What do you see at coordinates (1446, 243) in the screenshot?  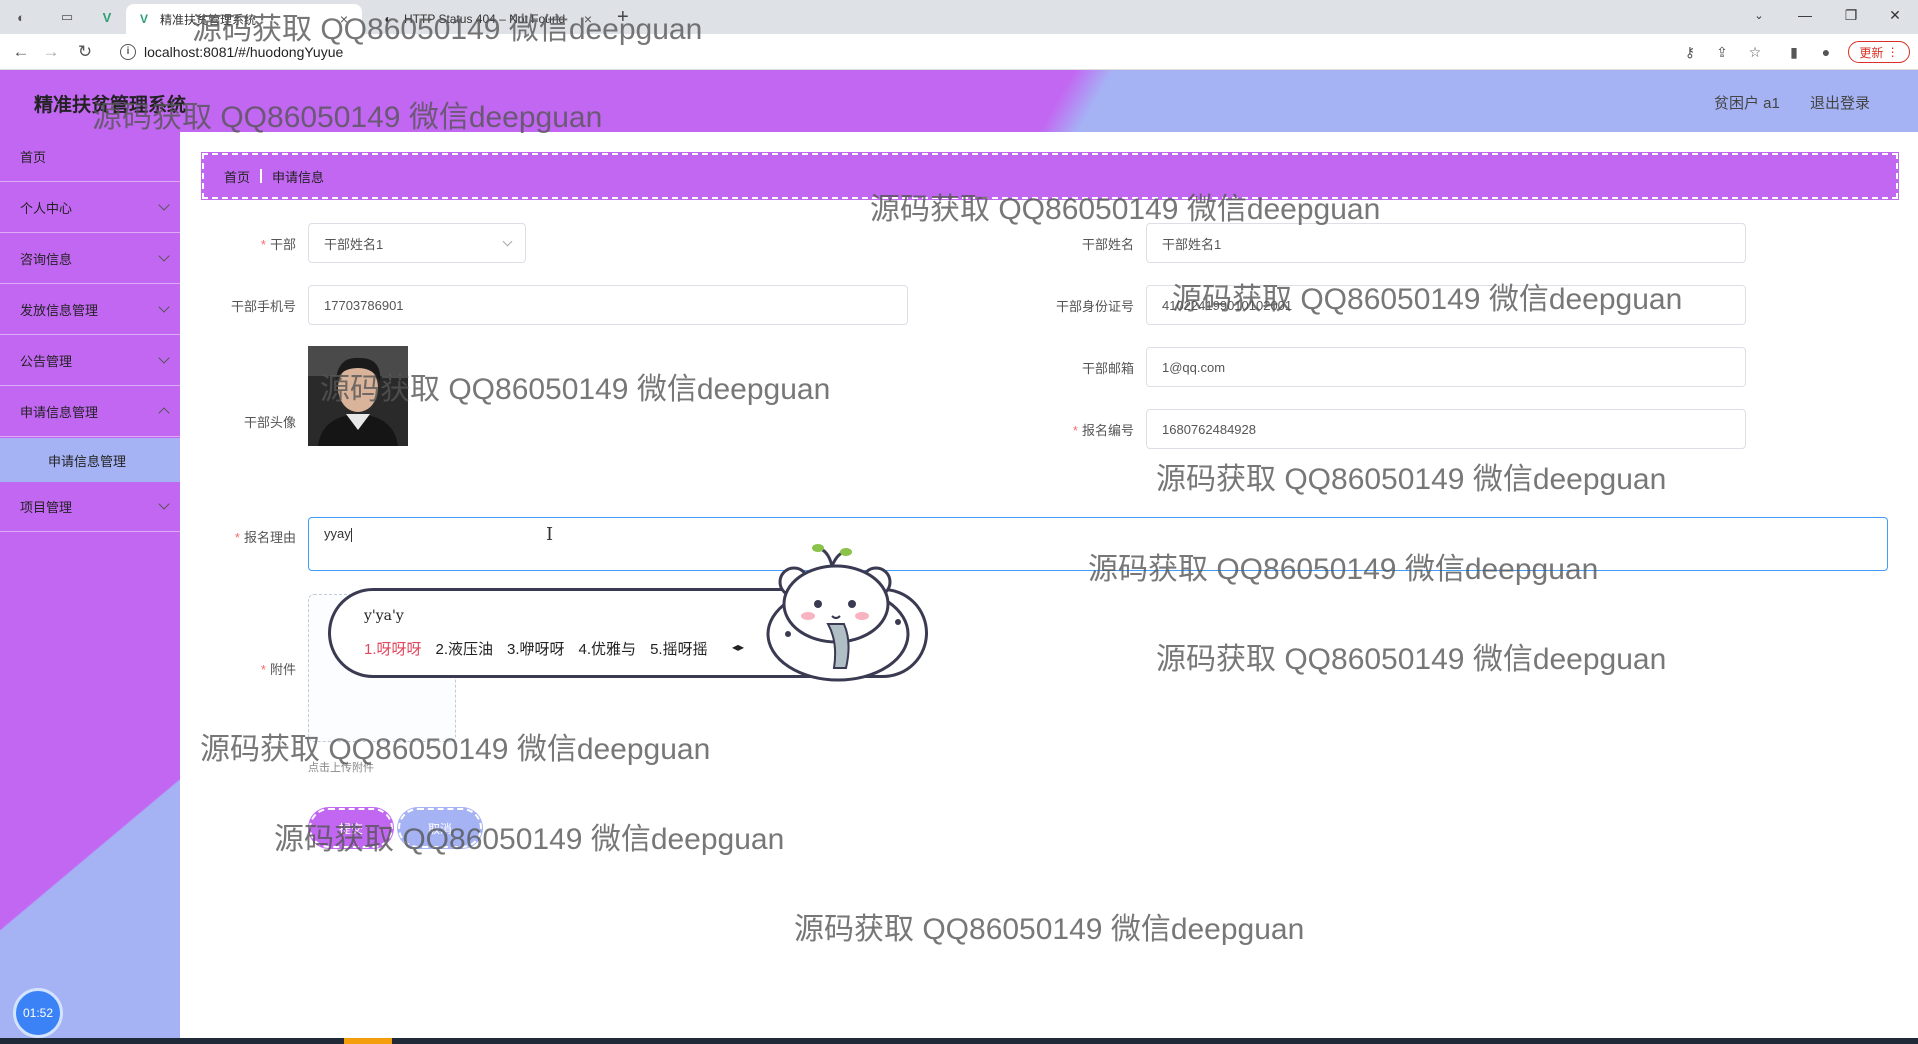 I see `cadre-name-field: 干部姓名1` at bounding box center [1446, 243].